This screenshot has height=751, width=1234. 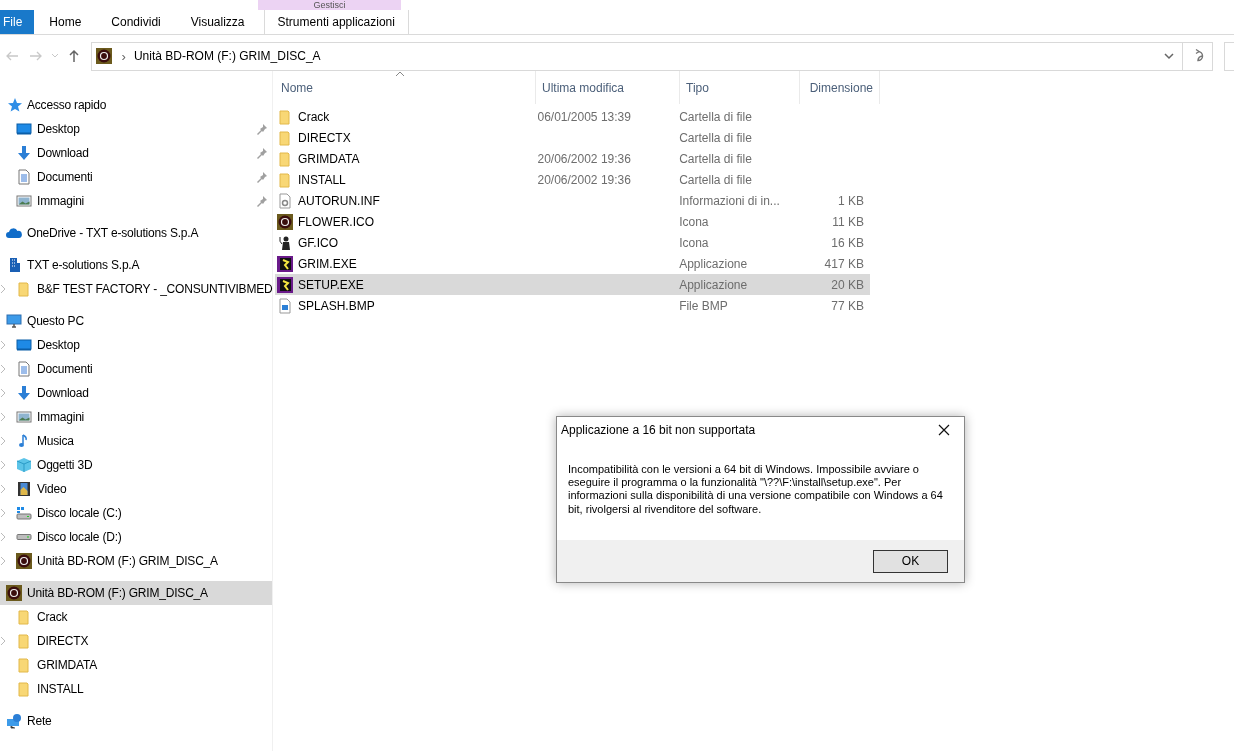 What do you see at coordinates (850, 200) in the screenshot?
I see `file-size: 1 KB` at bounding box center [850, 200].